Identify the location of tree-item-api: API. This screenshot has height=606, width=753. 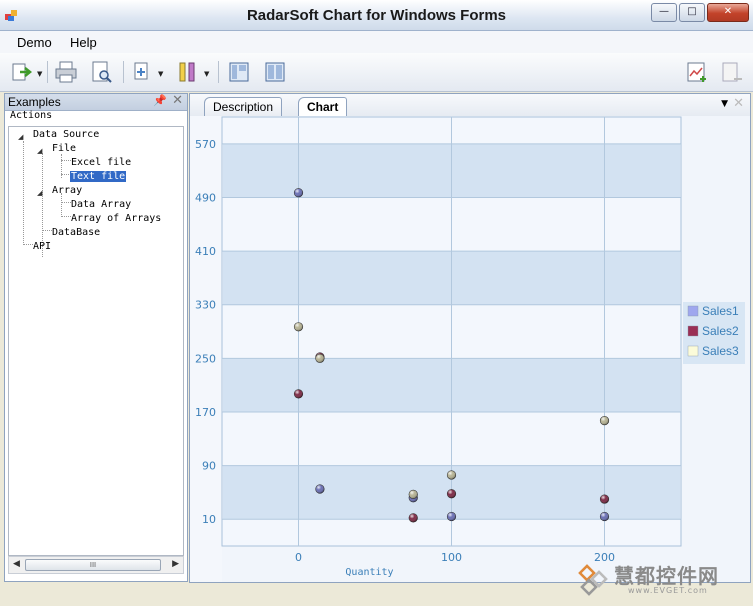
(42, 246).